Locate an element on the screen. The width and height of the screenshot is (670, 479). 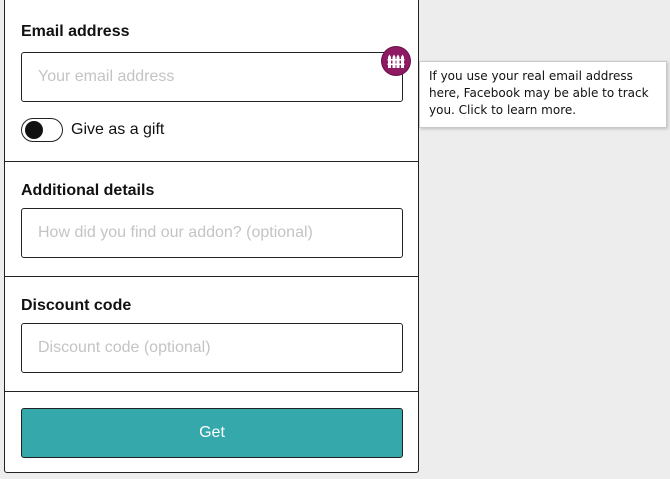
email-label: Email address is located at coordinates (75, 31).